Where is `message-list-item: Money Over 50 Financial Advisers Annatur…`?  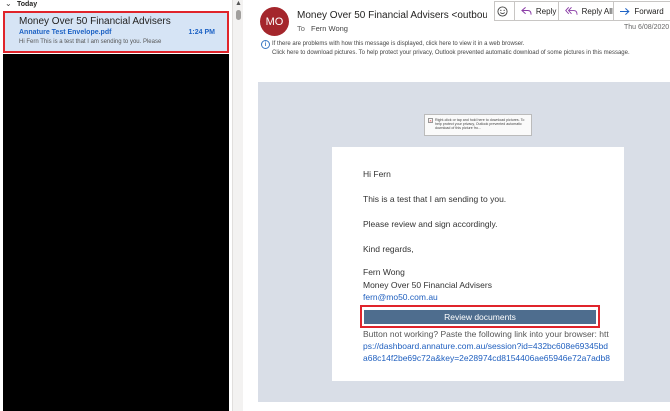 message-list-item: Money Over 50 Financial Advisers Annatur… is located at coordinates (116, 32).